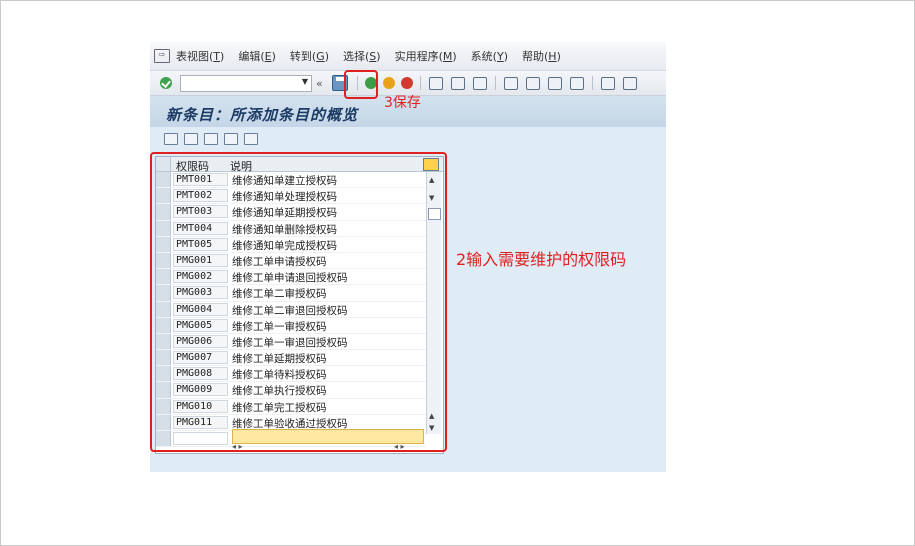  I want to click on select-block-icon, so click(231, 139).